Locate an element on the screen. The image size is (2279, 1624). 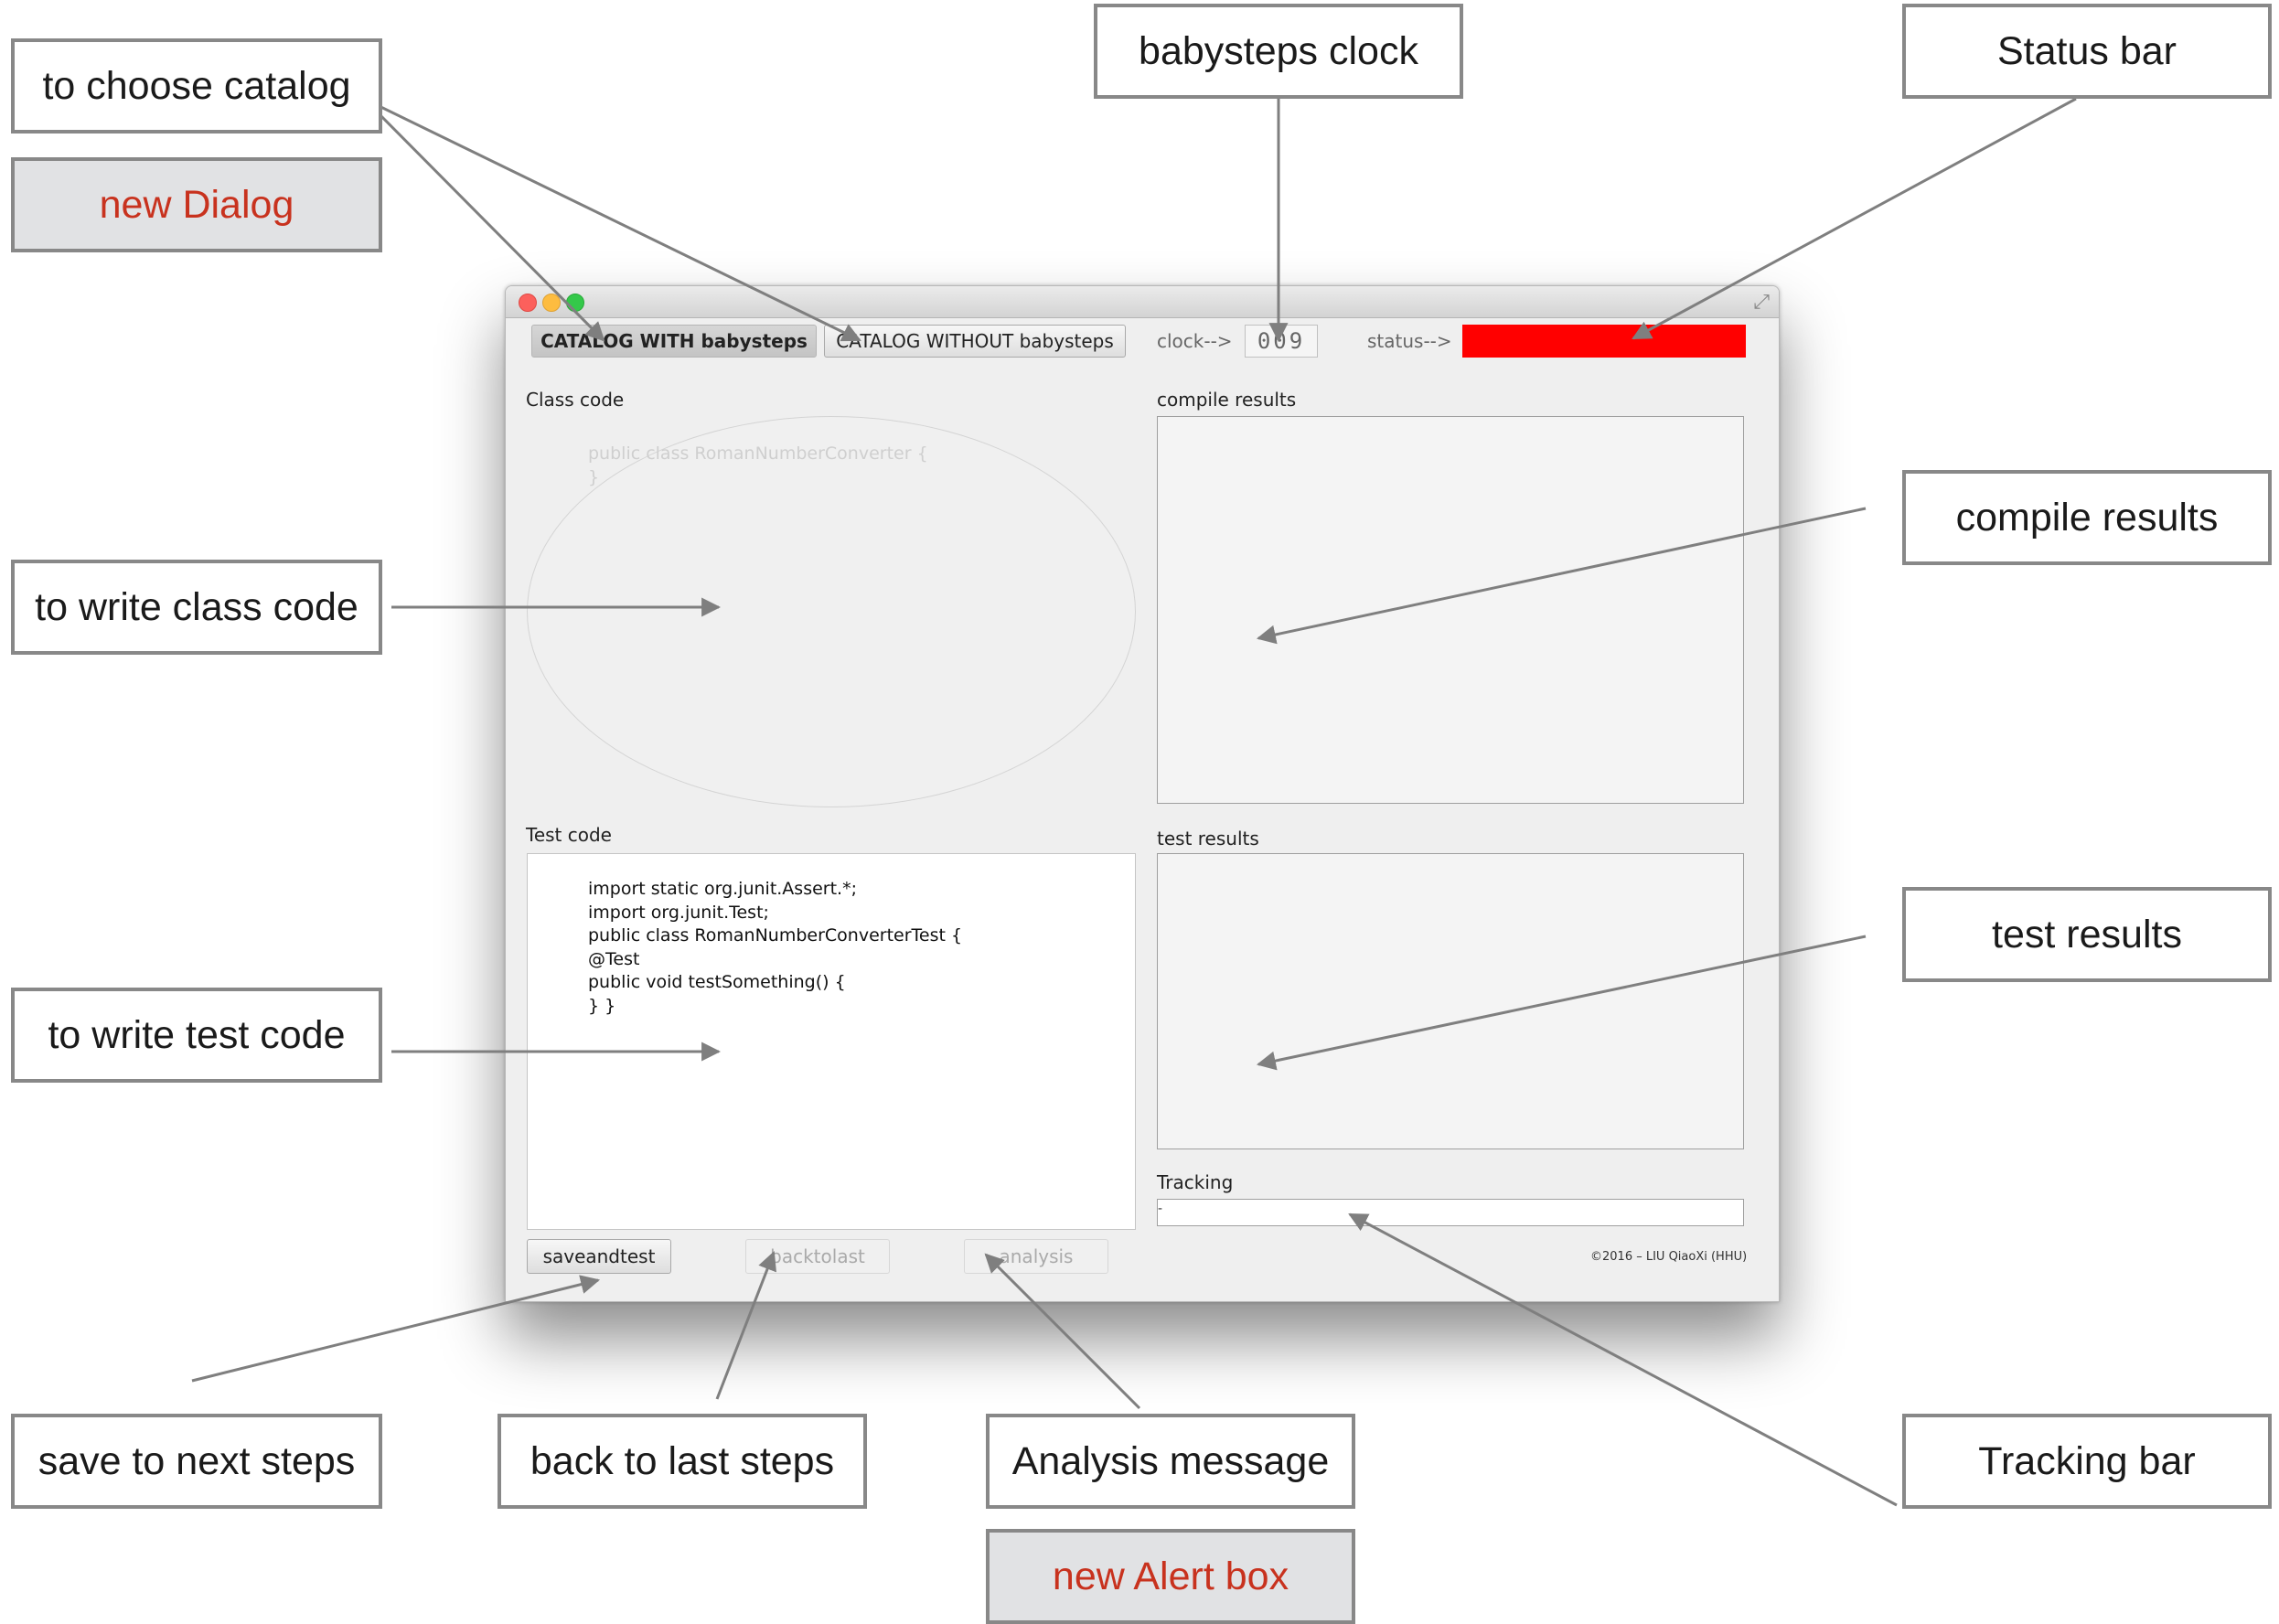
arrow-analysis is located at coordinates (1063, 1331).